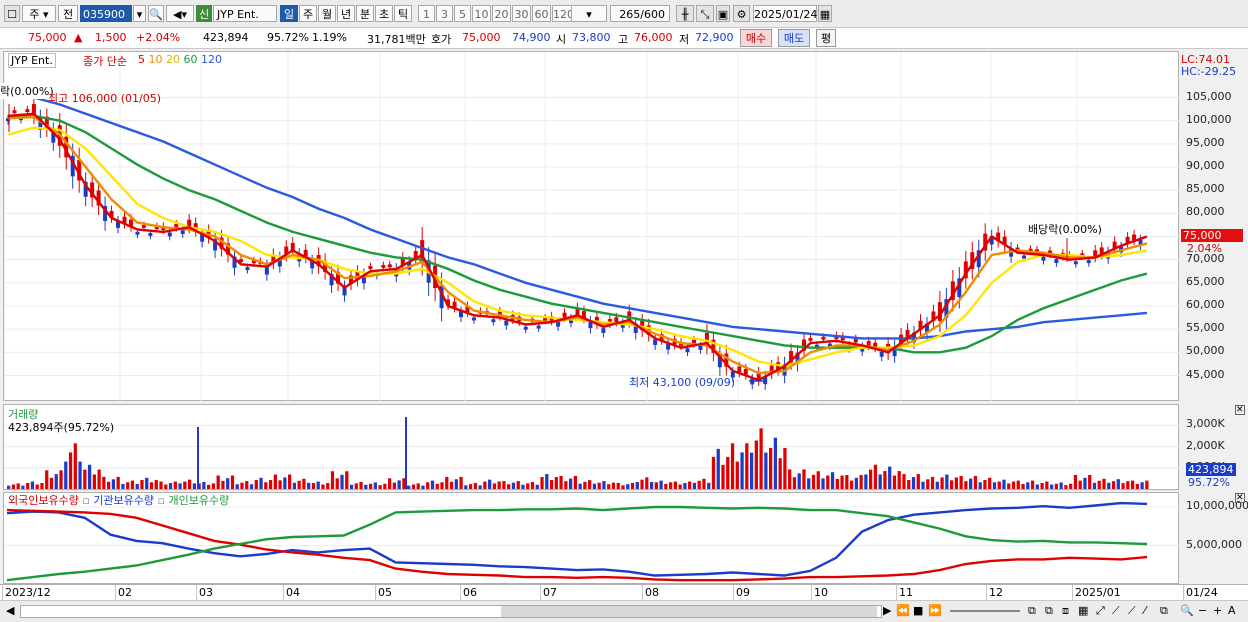 This screenshot has height=622, width=1248. I want to click on trade-amount: 31,781백만, so click(396, 39).